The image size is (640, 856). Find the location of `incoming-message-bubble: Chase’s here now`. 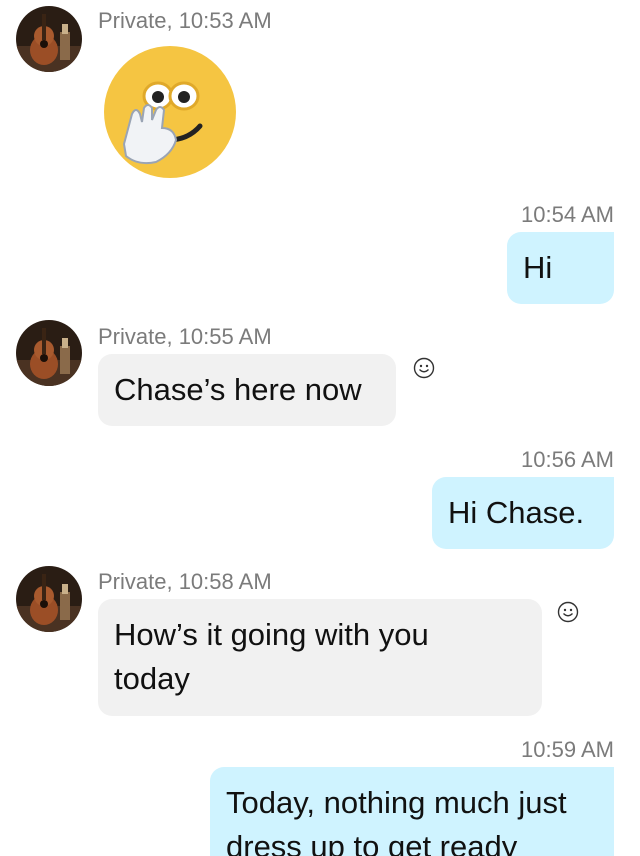

incoming-message-bubble: Chase’s here now is located at coordinates (247, 390).